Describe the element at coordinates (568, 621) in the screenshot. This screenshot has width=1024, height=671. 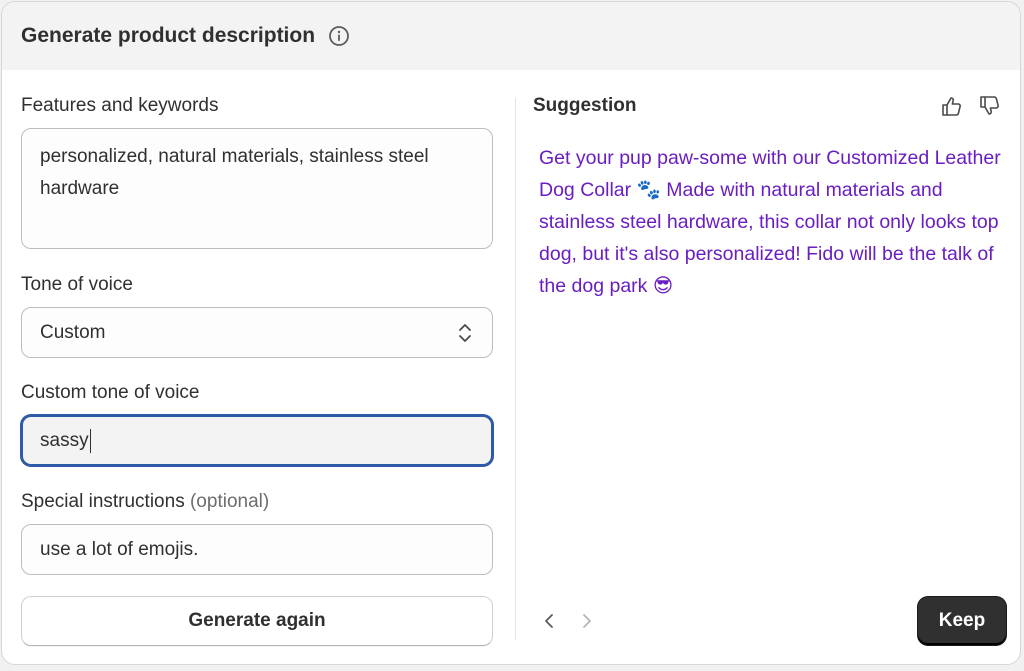
I see `suggestion-pager` at that location.